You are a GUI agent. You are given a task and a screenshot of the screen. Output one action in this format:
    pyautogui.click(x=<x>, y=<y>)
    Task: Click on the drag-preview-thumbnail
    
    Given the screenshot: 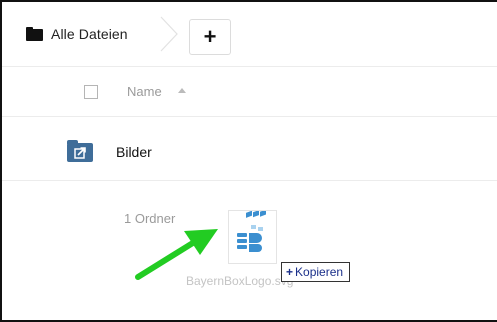 What is the action you would take?
    pyautogui.click(x=252, y=236)
    